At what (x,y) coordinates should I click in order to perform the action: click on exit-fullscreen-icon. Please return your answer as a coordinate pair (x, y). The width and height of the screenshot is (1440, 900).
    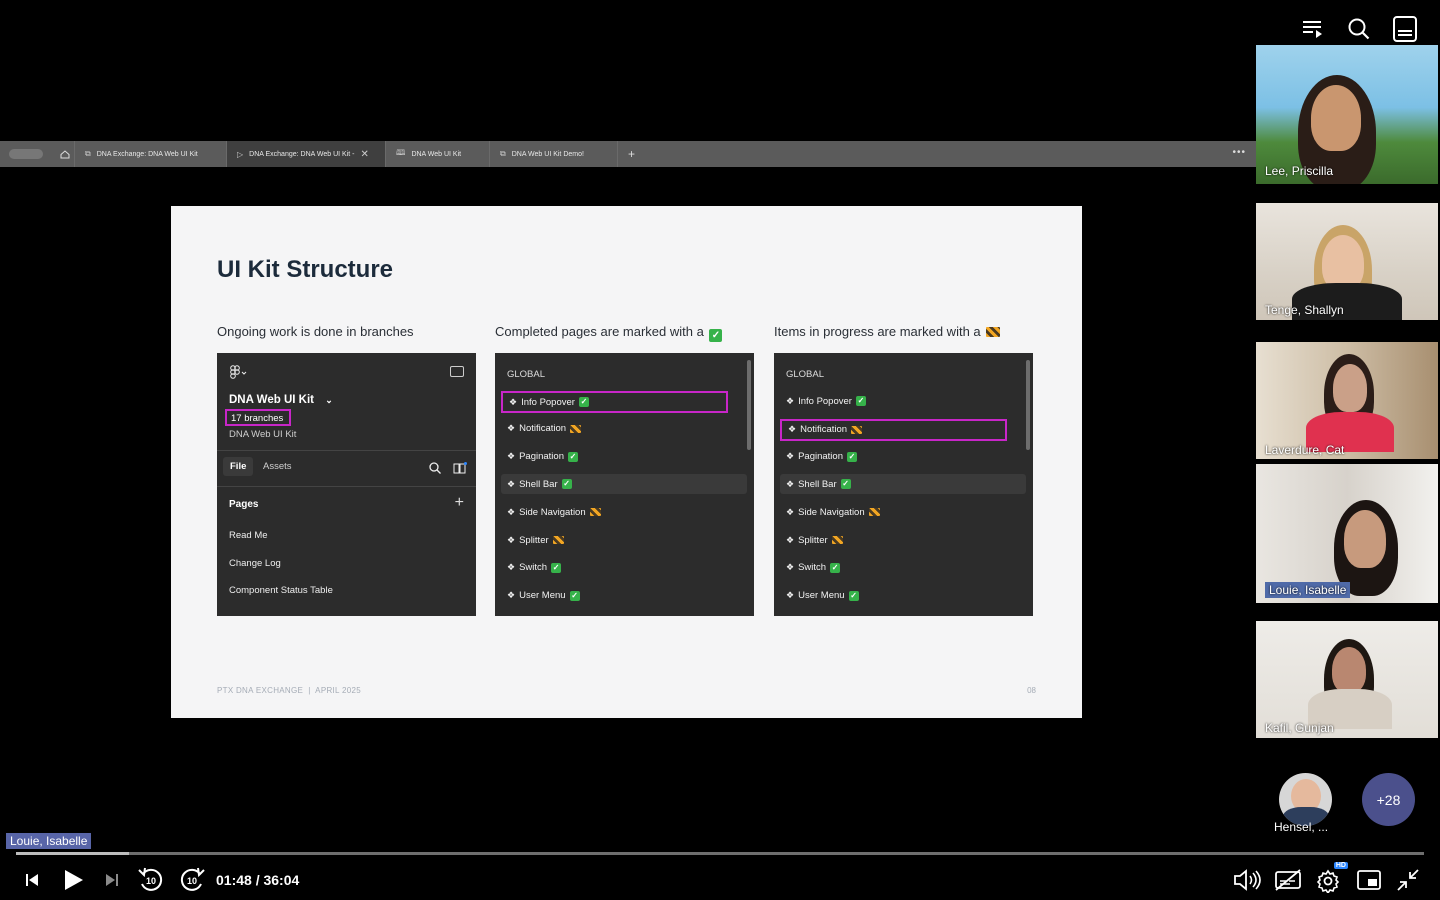
    Looking at the image, I should click on (1408, 880).